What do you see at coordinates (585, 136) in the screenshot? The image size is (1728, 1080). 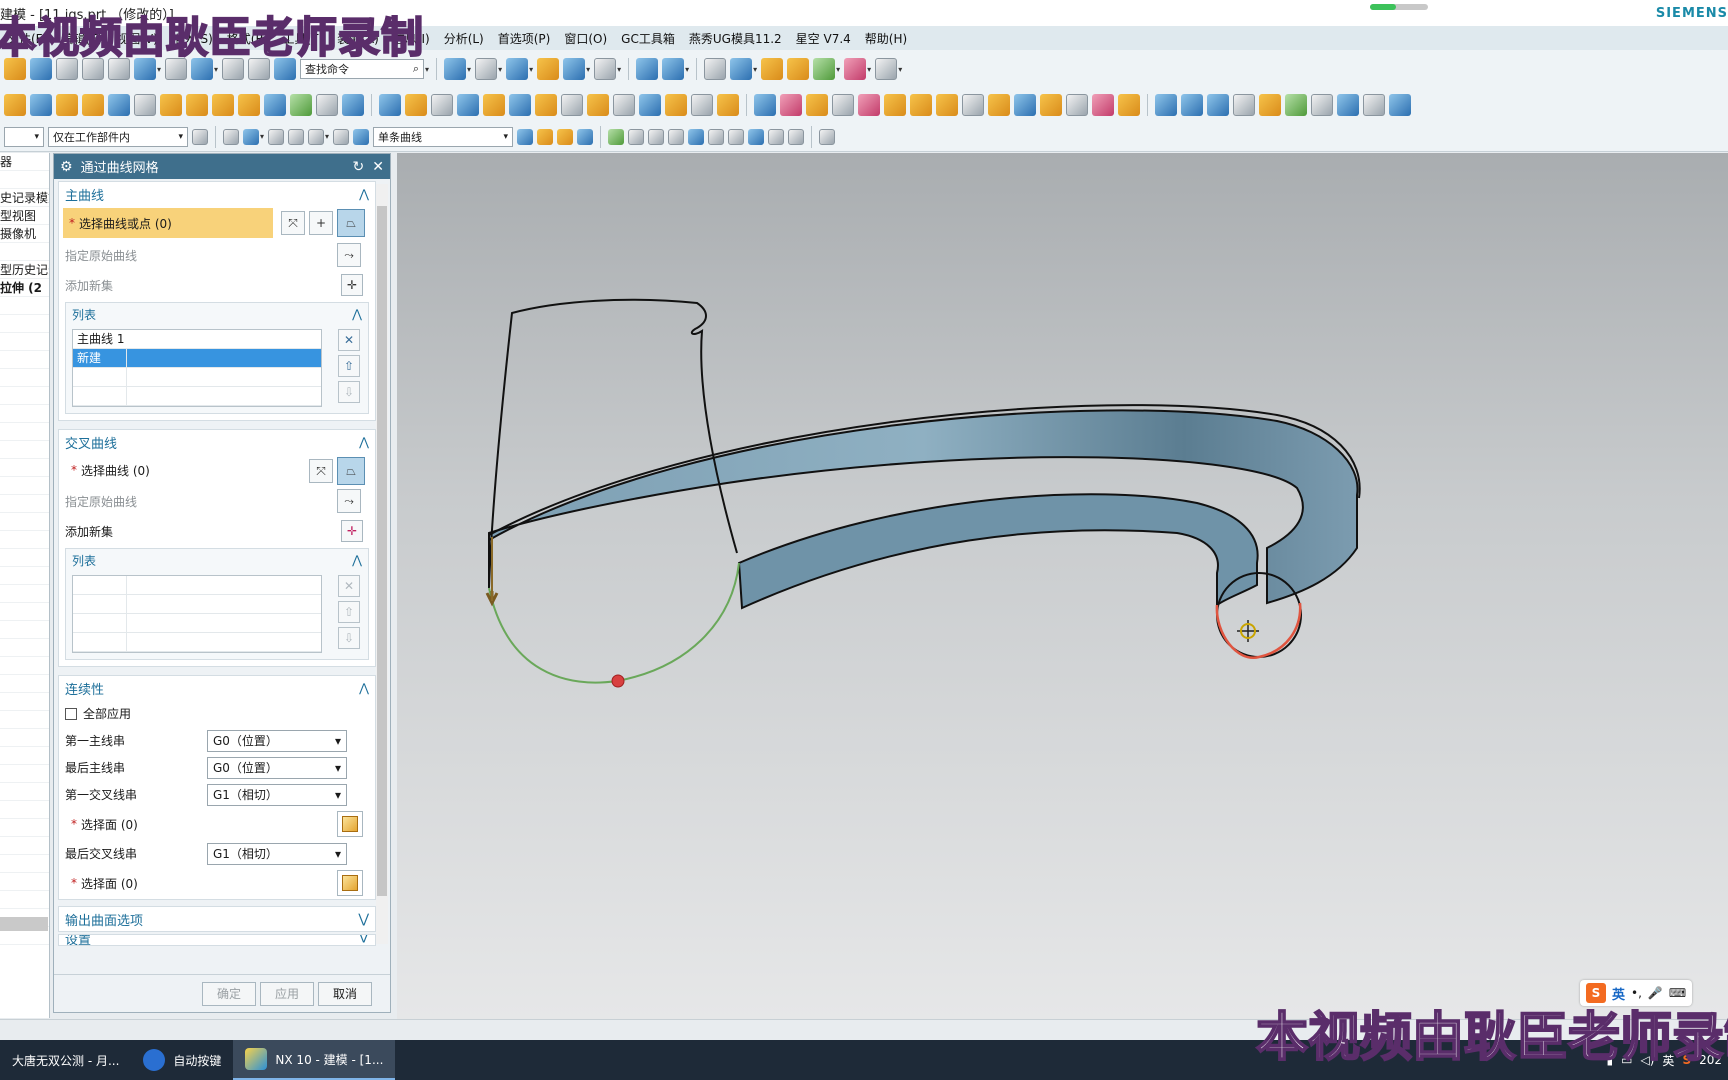 I see `arrow-icon` at bounding box center [585, 136].